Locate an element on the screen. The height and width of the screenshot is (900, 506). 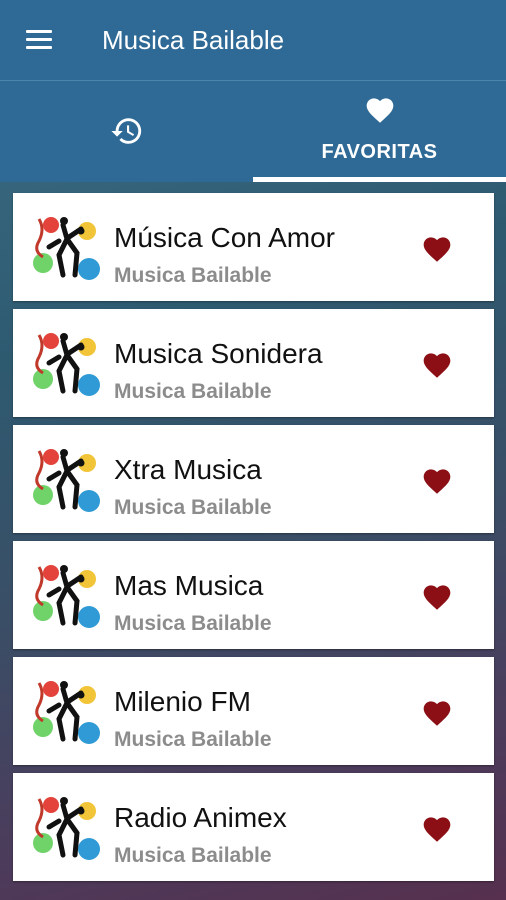
station-name: Musica Sonidera is located at coordinates (218, 353).